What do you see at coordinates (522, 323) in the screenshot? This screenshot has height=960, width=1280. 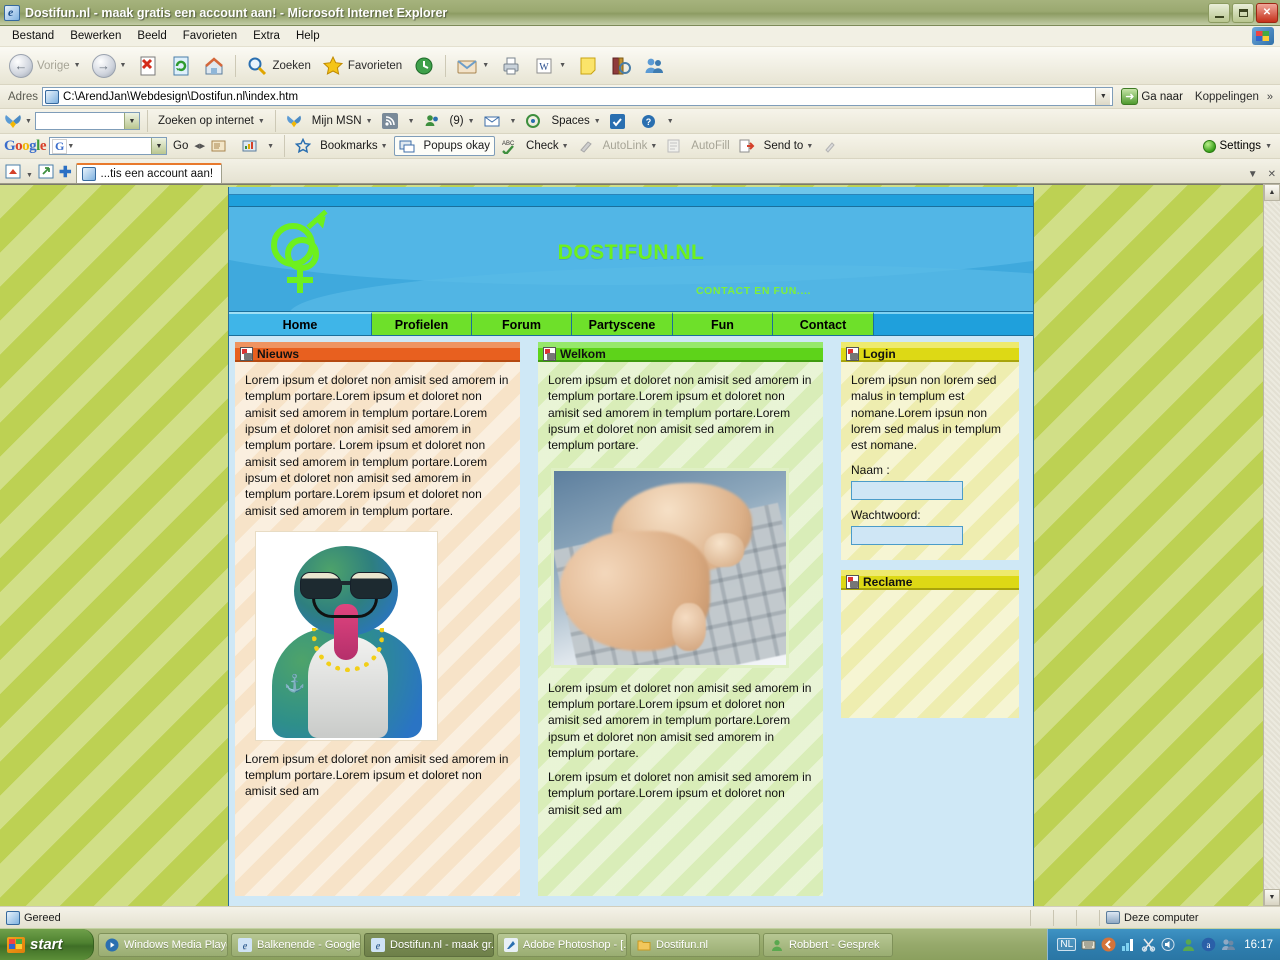 I see `nav-item-forum: Forum` at bounding box center [522, 323].